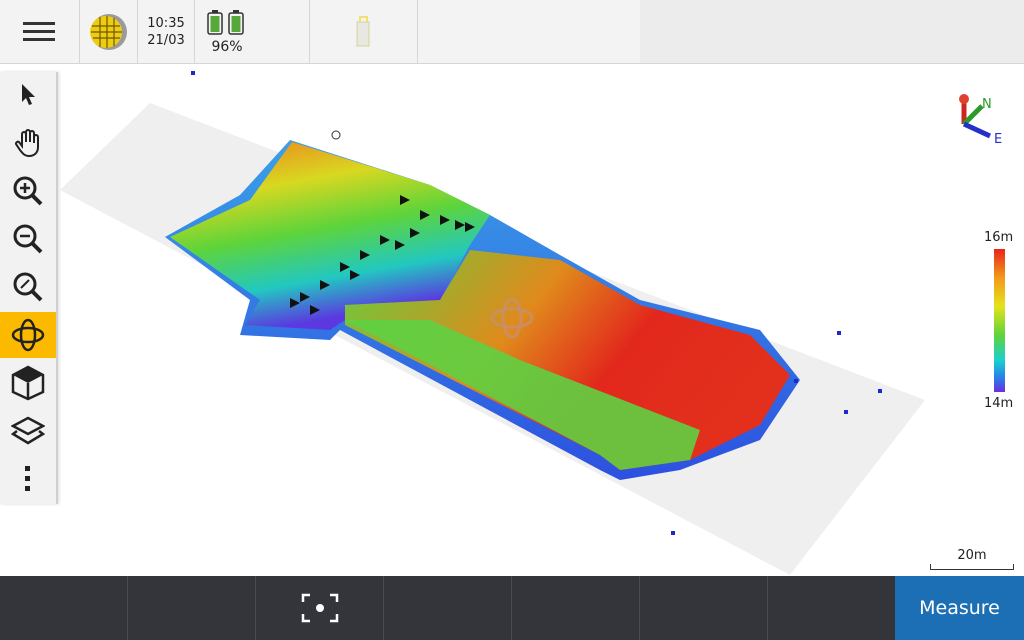 The height and width of the screenshot is (640, 1024). What do you see at coordinates (999, 403) in the screenshot?
I see `legend-min: 14m` at bounding box center [999, 403].